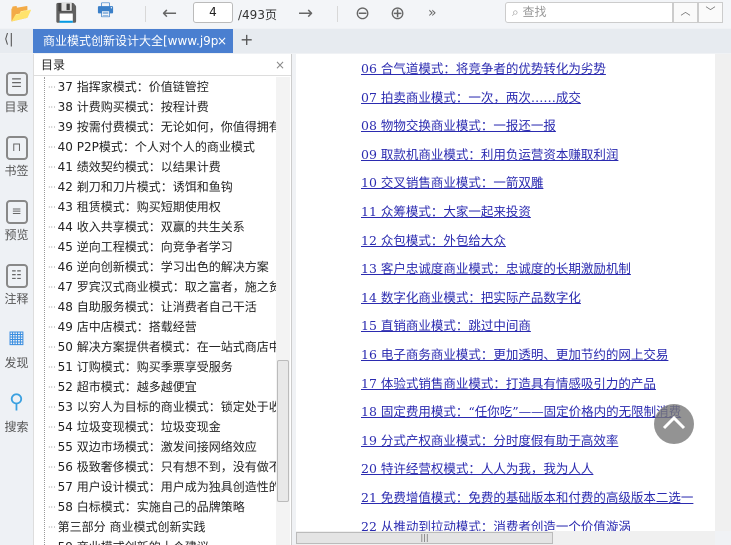 The width and height of the screenshot is (731, 545). Describe the element at coordinates (161, 487) in the screenshot. I see `toc-item: 57 用户设计模式：用户成为独具创造性的` at that location.